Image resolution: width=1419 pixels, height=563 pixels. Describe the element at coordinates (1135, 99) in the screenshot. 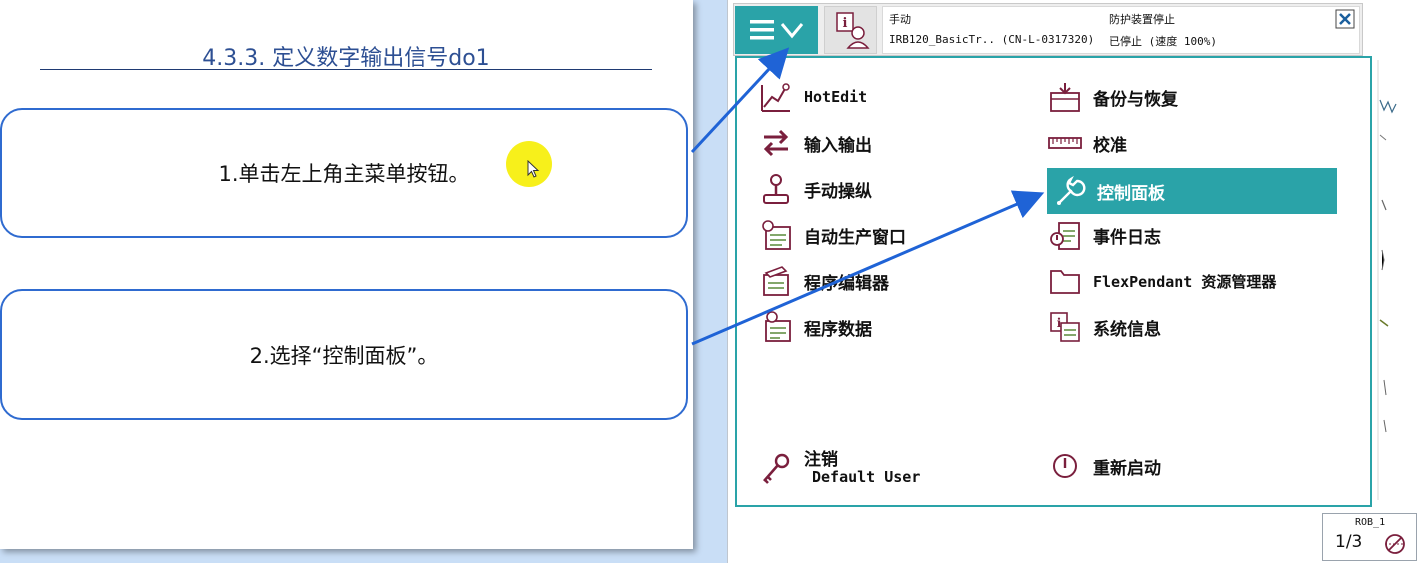

I see `menu-item-label: 备份与恢复` at that location.